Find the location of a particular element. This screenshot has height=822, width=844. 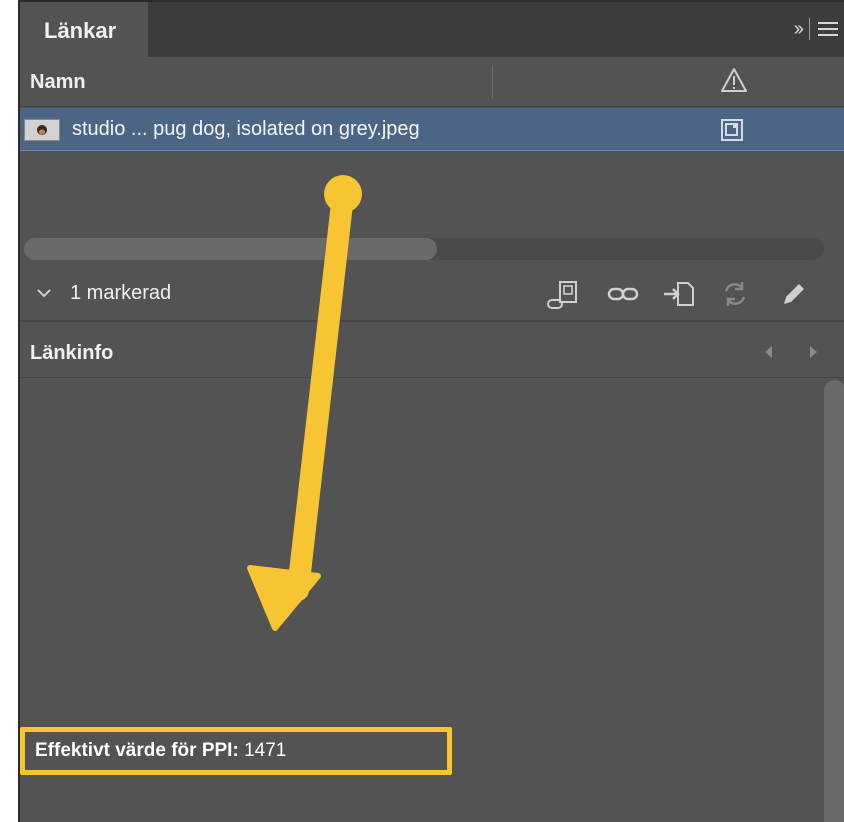

effective-ppi-label: Effektivt värde för PPI: is located at coordinates (137, 750).